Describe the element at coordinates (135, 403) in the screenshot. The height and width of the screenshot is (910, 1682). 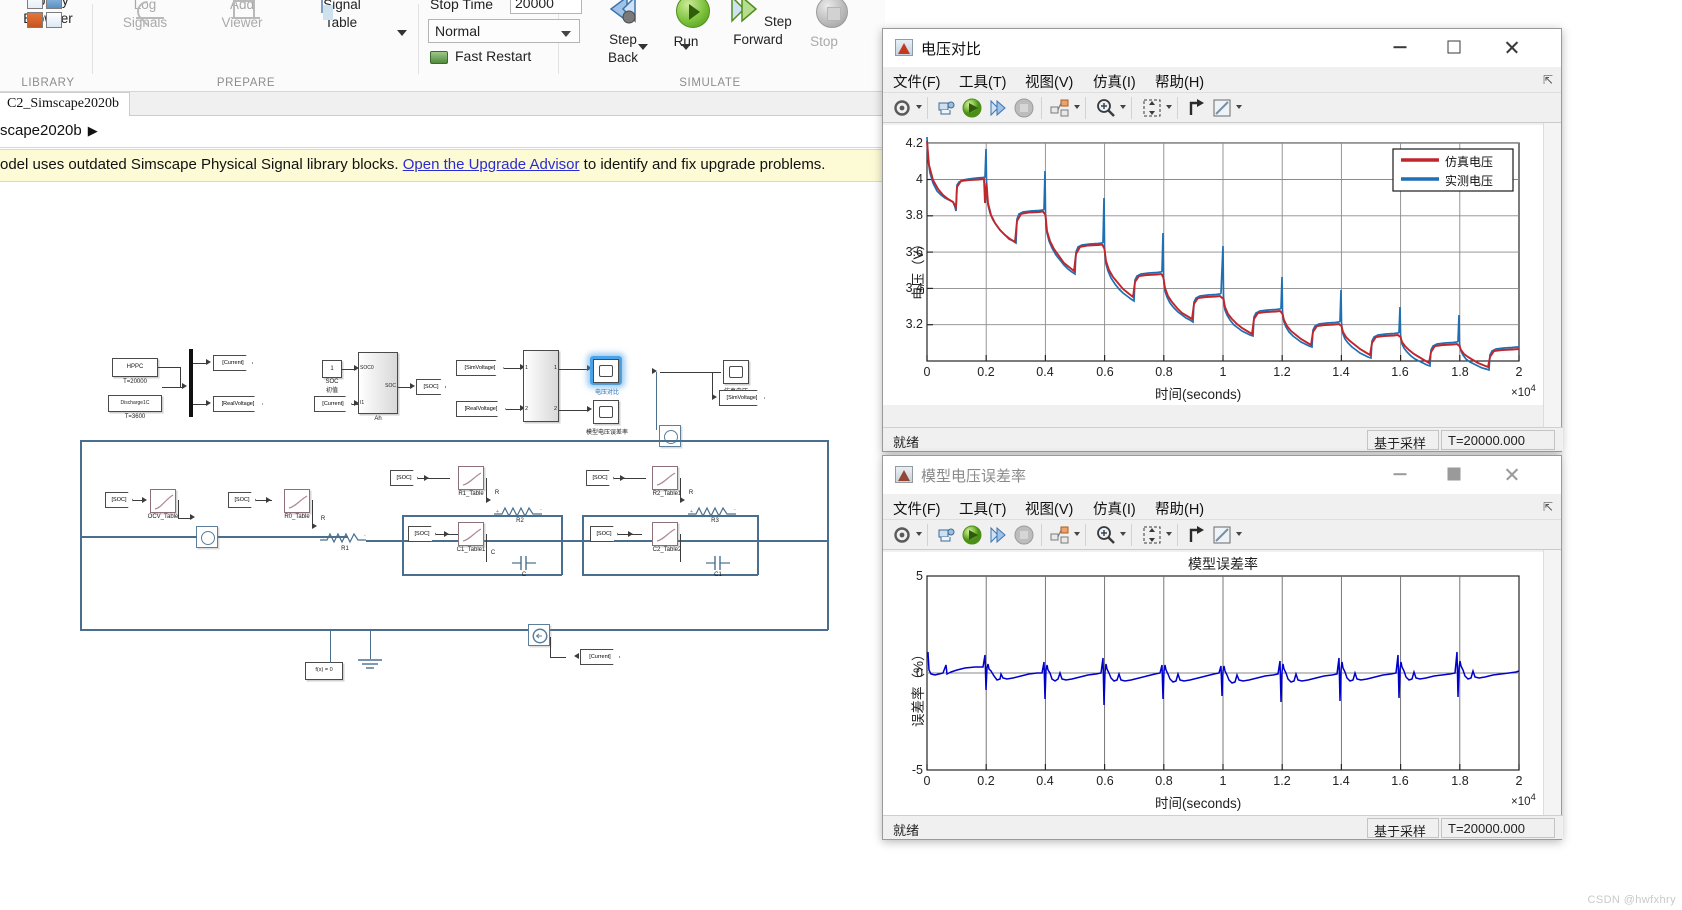
I see `block-discharge1c: Discharge1C` at that location.